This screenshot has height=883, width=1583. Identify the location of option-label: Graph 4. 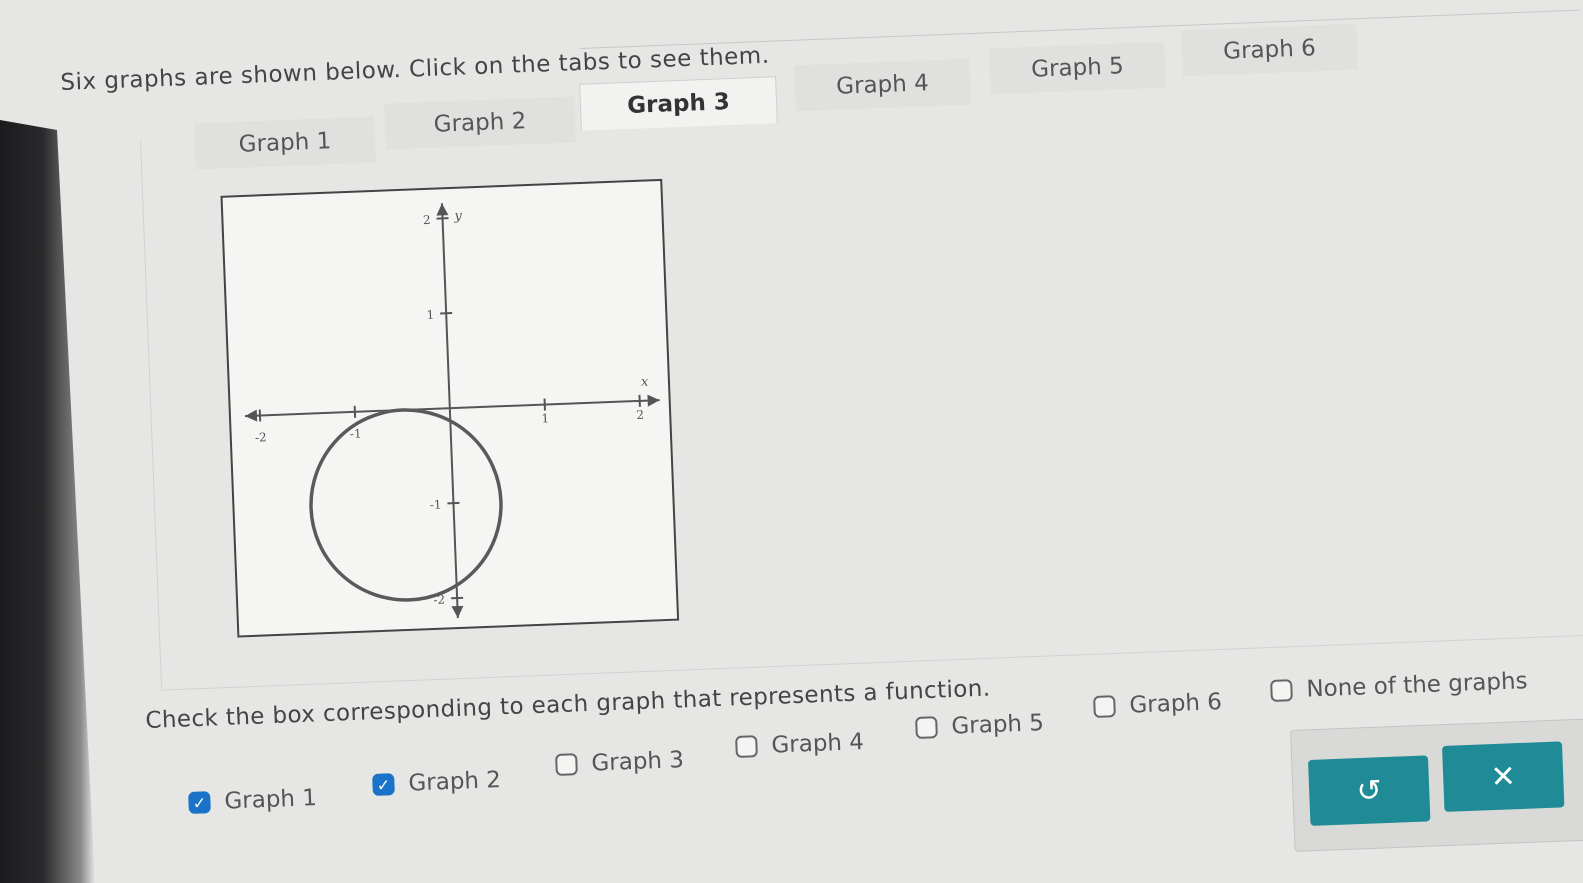
(817, 744).